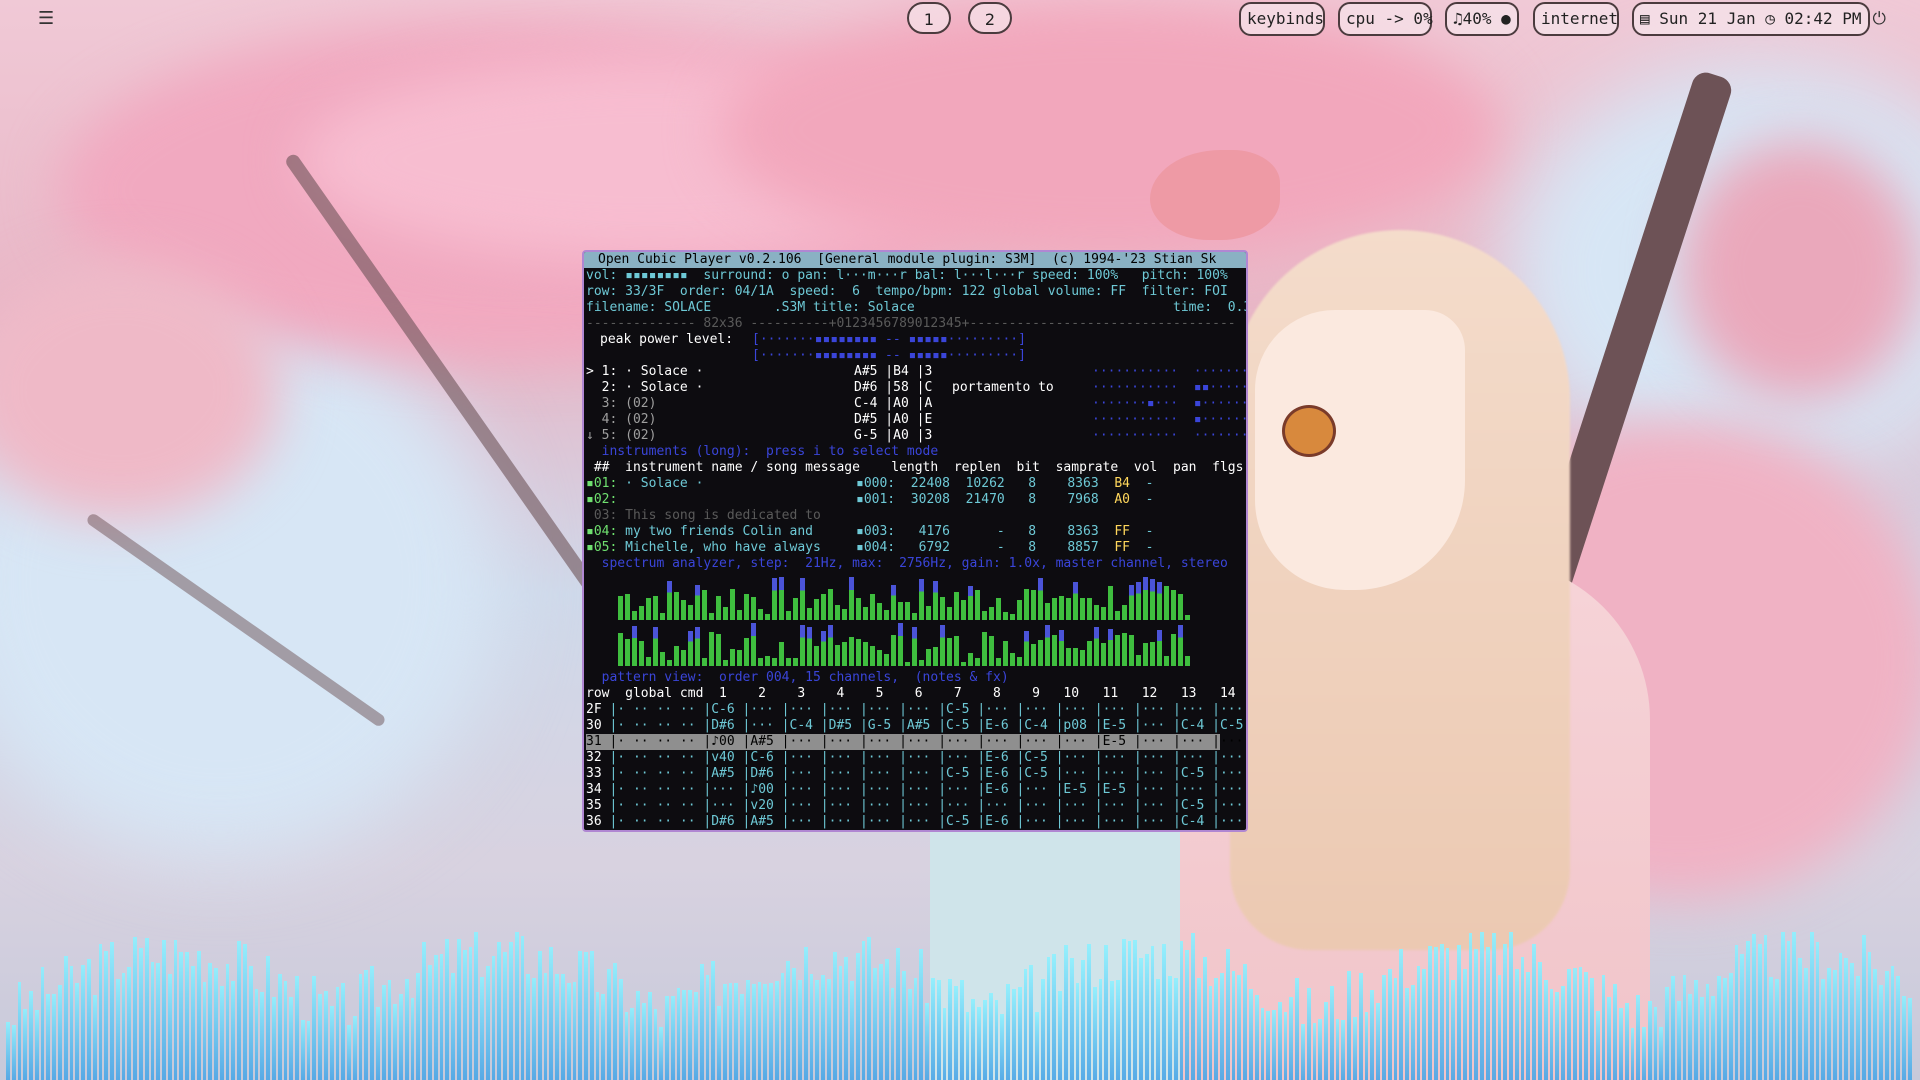 The width and height of the screenshot is (1920, 1080). Describe the element at coordinates (1576, 19) in the screenshot. I see `network-indicator: internet` at that location.